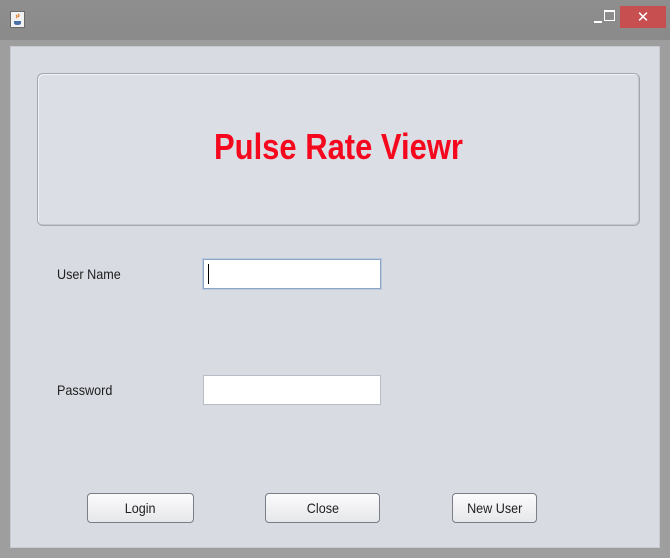  I want to click on app-title: Pulse Rate Viewr, so click(338, 146).